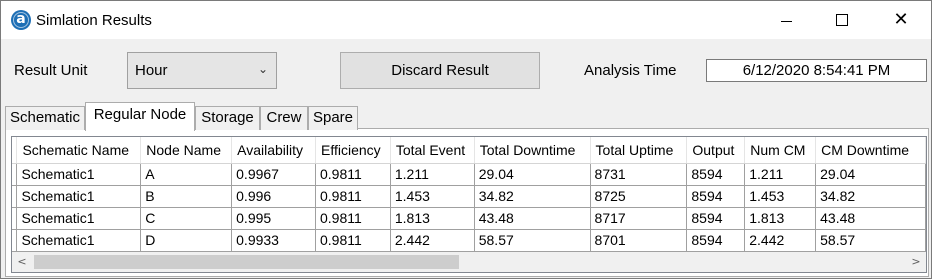 The height and width of the screenshot is (279, 932). What do you see at coordinates (151, 70) in the screenshot?
I see `result-unit-value: Hour` at bounding box center [151, 70].